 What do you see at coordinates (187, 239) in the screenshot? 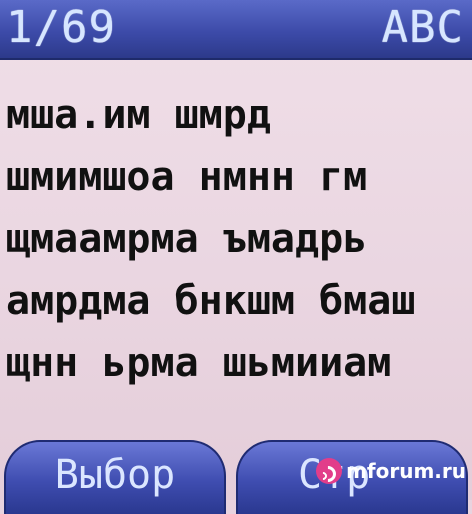
I see `message-line: щмаамрма ъмадрь` at bounding box center [187, 239].